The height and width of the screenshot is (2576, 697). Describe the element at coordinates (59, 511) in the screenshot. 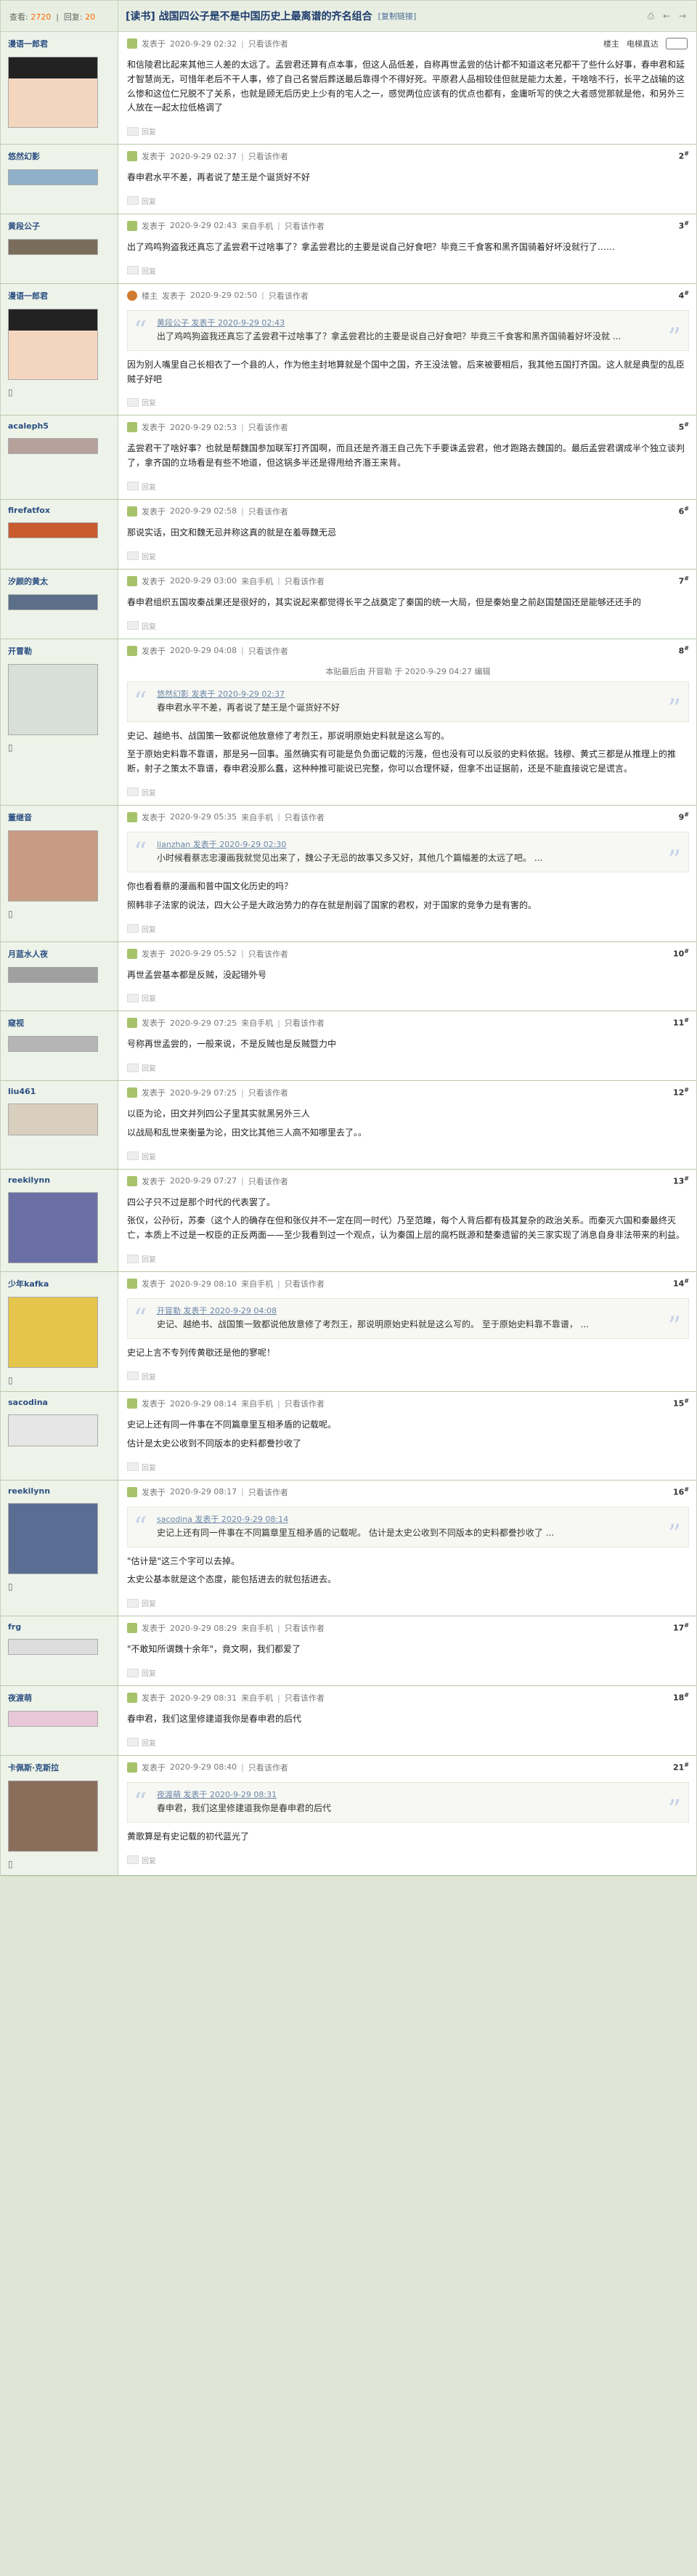

I see `author-name: firefatfox` at that location.